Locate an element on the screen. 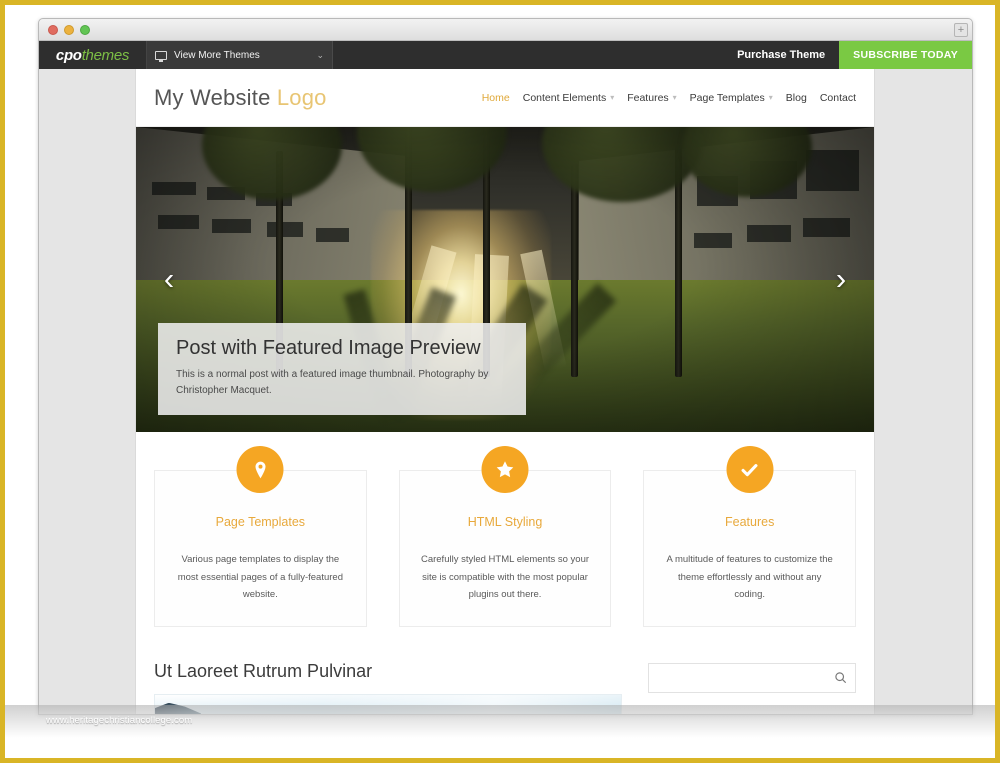 The image size is (1000, 763). site-logo-main: My Website is located at coordinates (212, 97).